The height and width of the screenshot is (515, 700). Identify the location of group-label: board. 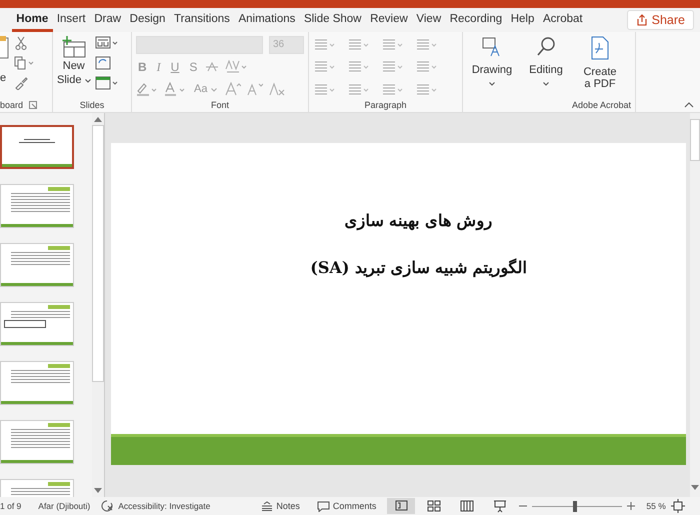
(12, 105).